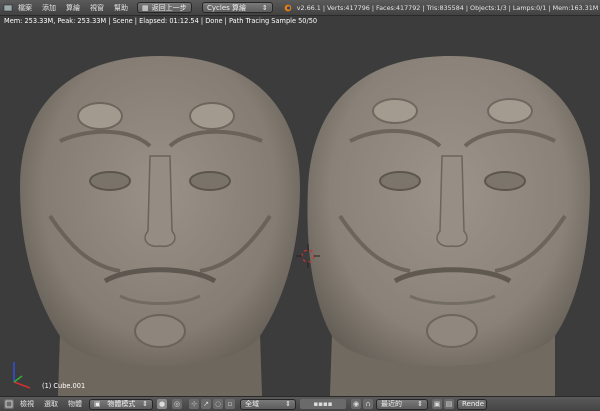 The height and width of the screenshot is (411, 600). I want to click on menu-render: 算繪, so click(73, 8).